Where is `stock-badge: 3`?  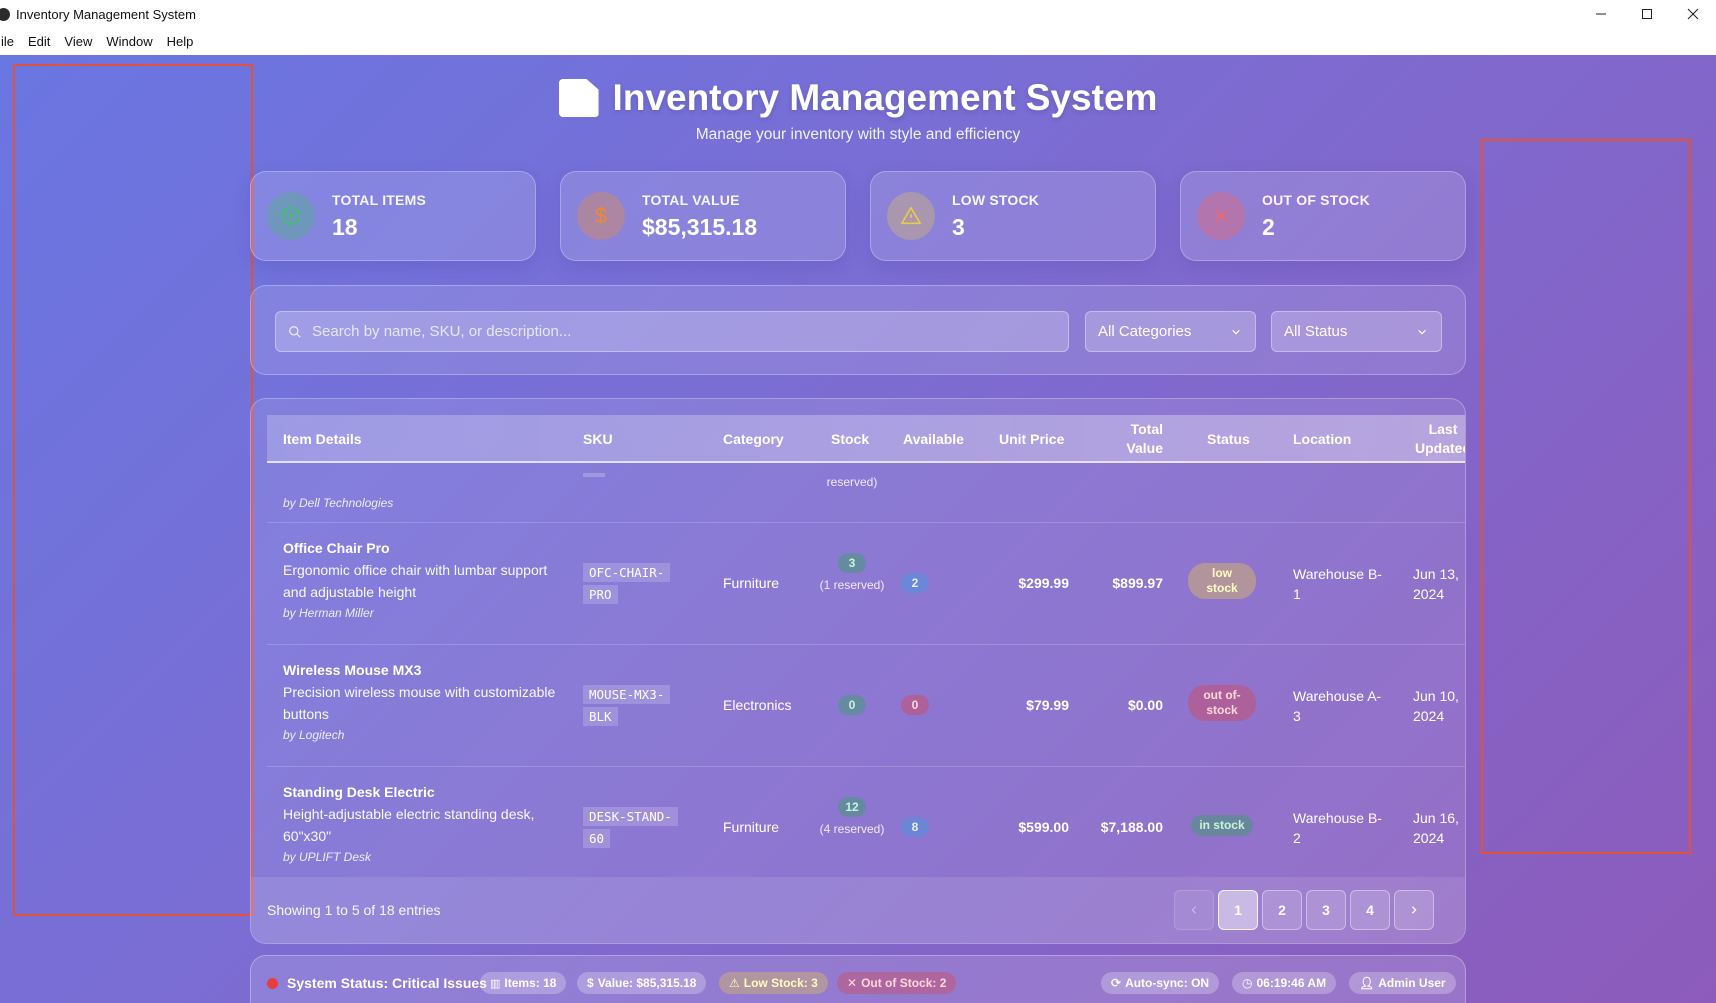
stock-badge: 3 is located at coordinates (852, 563).